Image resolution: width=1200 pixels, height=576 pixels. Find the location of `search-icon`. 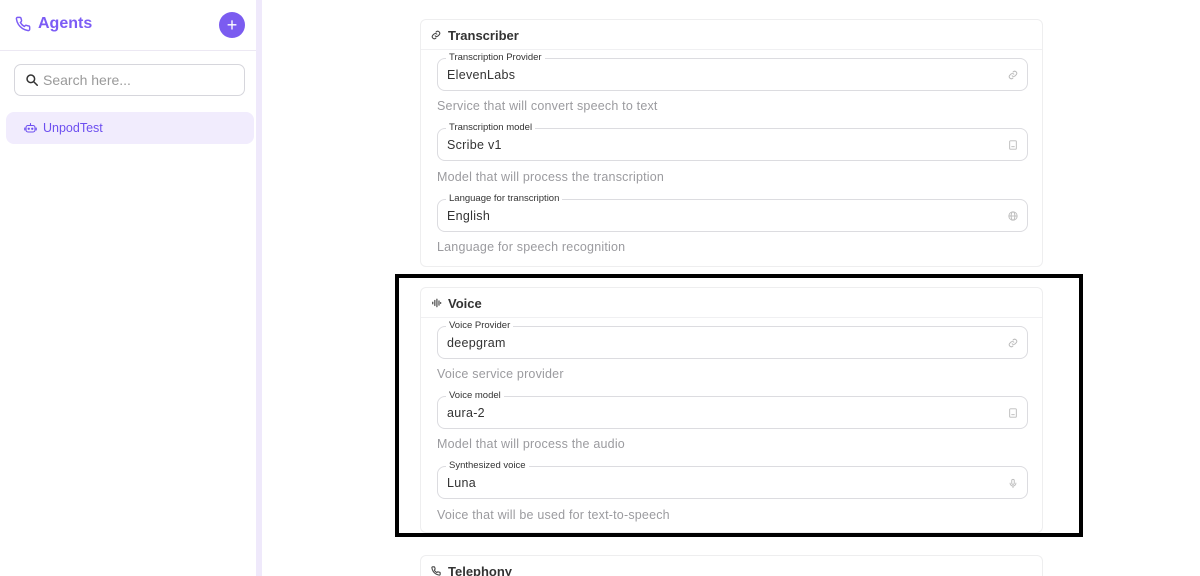

search-icon is located at coordinates (32, 80).